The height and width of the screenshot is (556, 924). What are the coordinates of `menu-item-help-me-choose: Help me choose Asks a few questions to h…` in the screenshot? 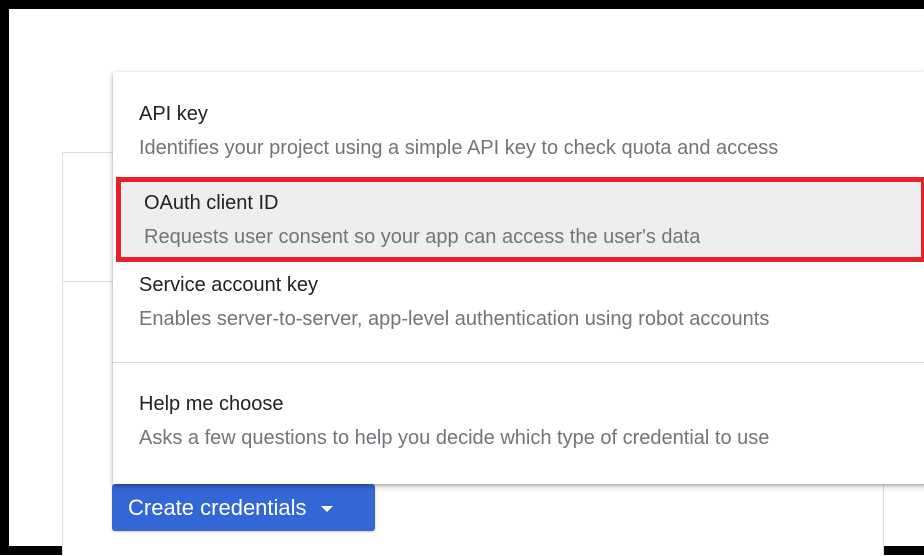 It's located at (518, 432).